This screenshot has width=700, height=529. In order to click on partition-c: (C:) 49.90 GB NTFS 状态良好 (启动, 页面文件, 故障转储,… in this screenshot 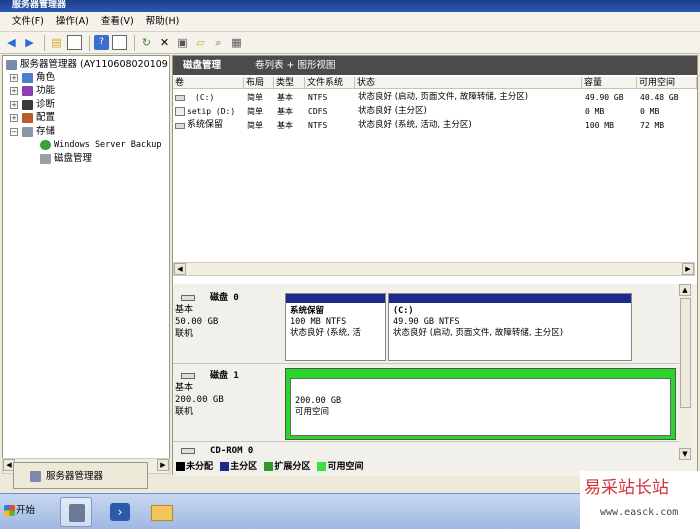, I will do `click(510, 327)`.